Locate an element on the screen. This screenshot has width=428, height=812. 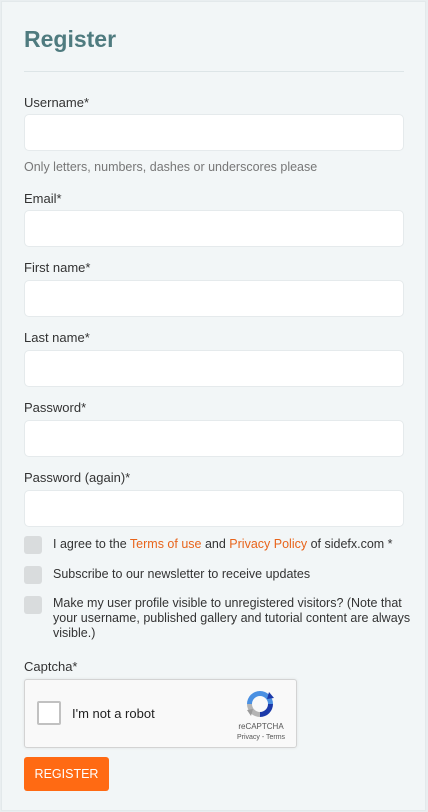
last-name-input is located at coordinates (214, 368).